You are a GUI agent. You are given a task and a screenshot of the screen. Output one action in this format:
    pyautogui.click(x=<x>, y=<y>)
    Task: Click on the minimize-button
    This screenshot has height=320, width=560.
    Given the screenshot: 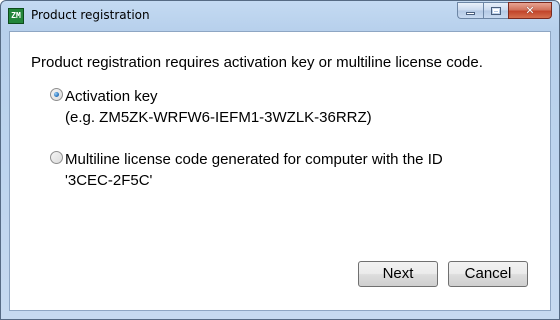 What is the action you would take?
    pyautogui.click(x=470, y=10)
    